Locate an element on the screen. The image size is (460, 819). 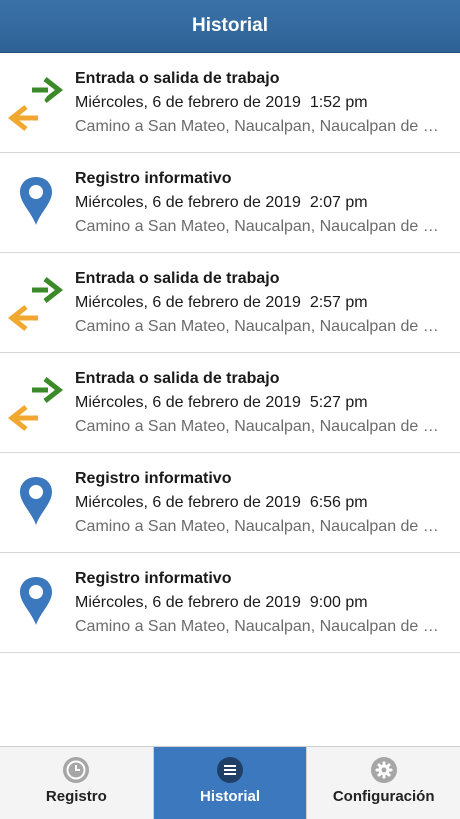
bottom-tab-bar: Registro Historial Configuración is located at coordinates (230, 782).